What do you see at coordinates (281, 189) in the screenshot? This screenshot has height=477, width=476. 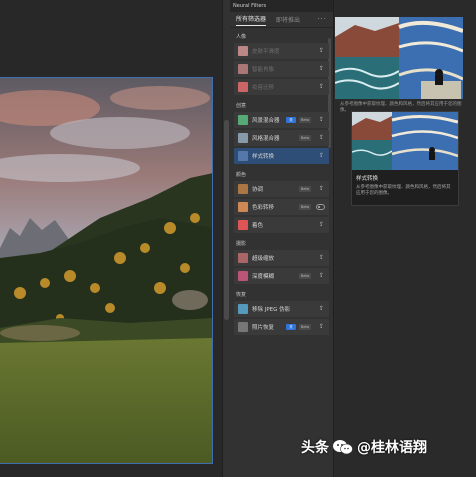 I see `filter-item: 协调 Beta ⇪` at bounding box center [281, 189].